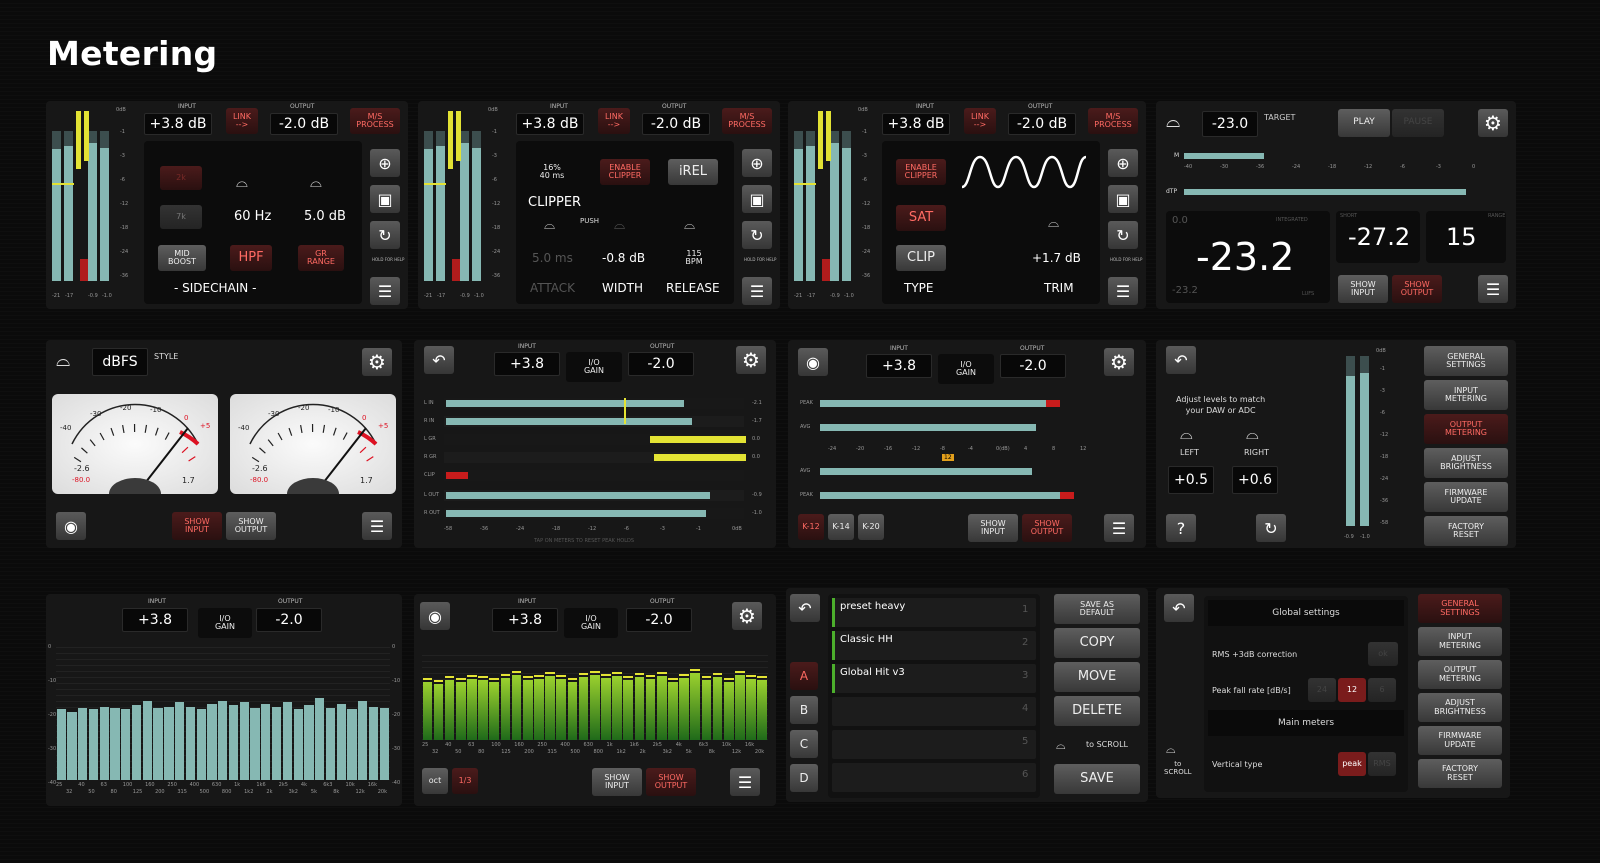  I want to click on vu-meter-left: -40 -30 -20 -10 0 +5 -2.6 -80.0 1.7, so click(135, 444).